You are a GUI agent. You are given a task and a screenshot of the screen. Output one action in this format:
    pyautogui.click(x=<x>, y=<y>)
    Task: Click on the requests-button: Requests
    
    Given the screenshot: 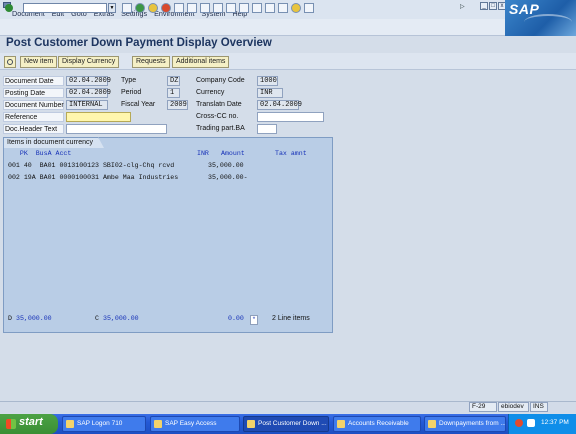 What is the action you would take?
    pyautogui.click(x=151, y=62)
    